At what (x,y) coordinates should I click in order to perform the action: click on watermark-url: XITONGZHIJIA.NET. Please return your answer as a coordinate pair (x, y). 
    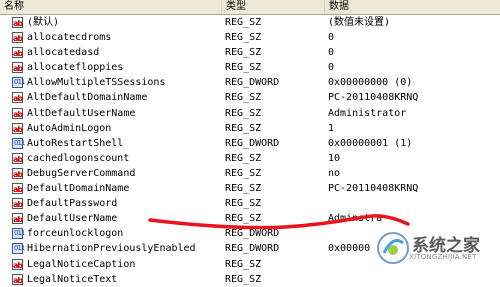
    Looking at the image, I should click on (443, 257).